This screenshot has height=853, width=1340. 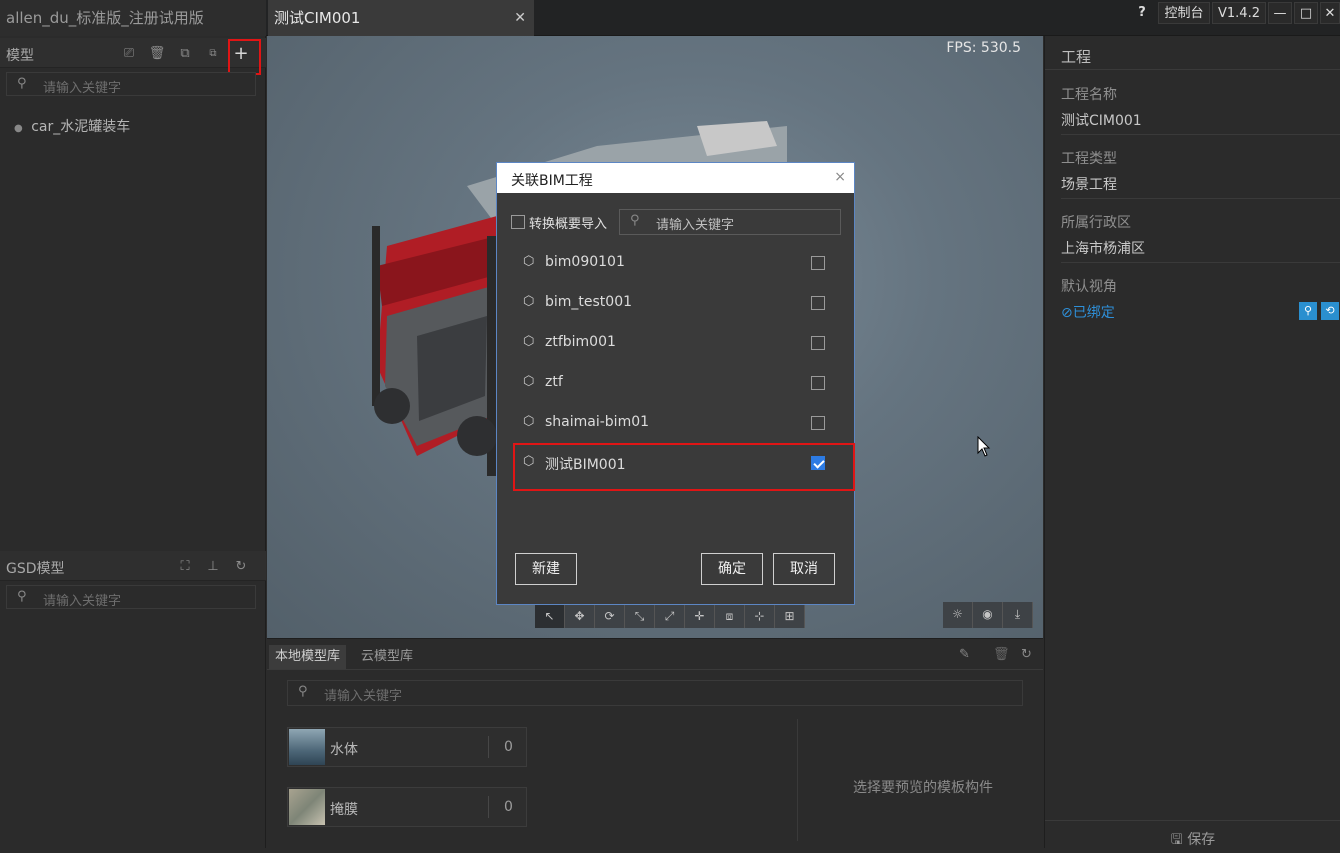 What do you see at coordinates (1239, 13) in the screenshot?
I see `version-label: V1.4.2` at bounding box center [1239, 13].